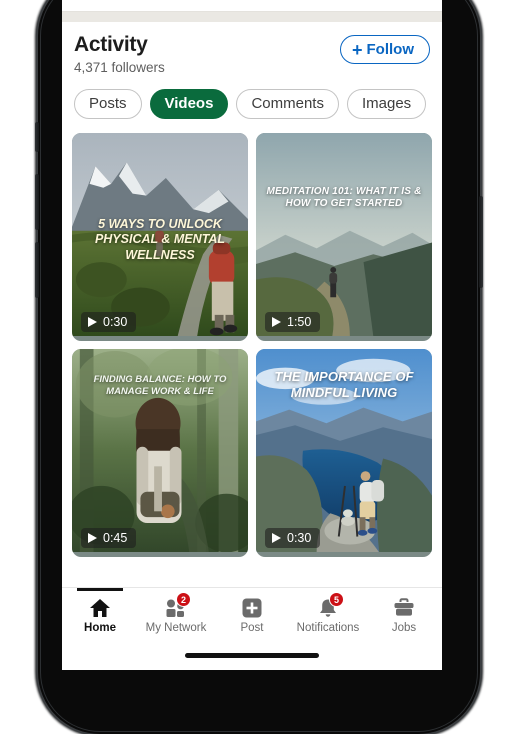  I want to click on nav-item-post: Post, so click(252, 613).